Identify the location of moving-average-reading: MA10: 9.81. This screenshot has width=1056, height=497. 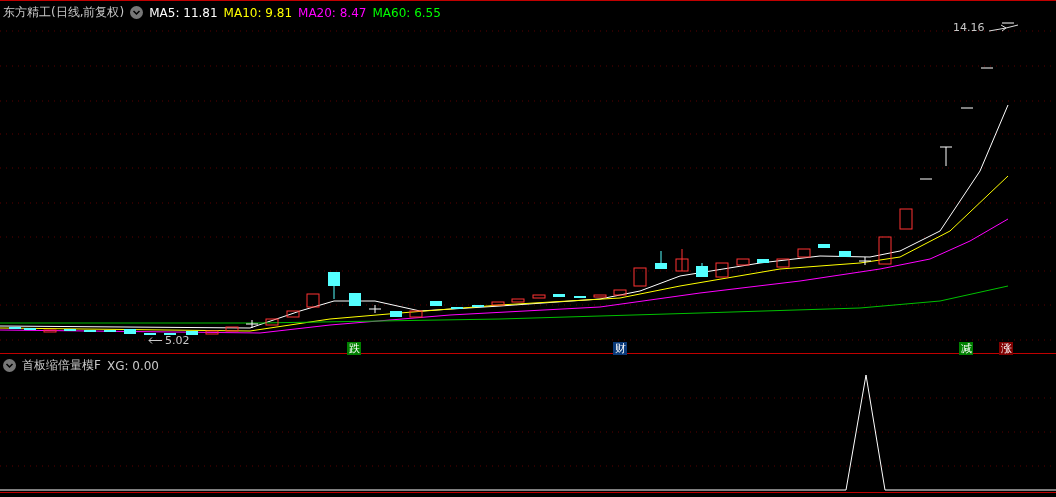
(258, 12).